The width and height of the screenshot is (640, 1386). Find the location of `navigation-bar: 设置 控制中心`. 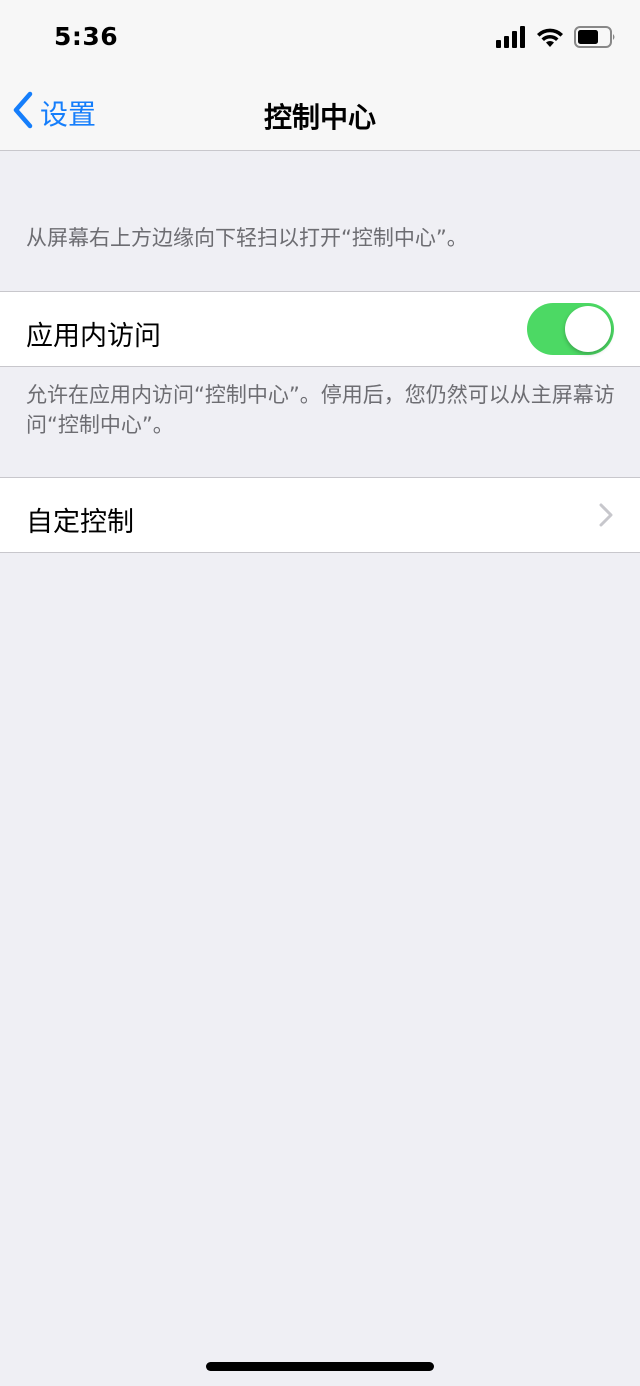

navigation-bar: 设置 控制中心 is located at coordinates (320, 113).